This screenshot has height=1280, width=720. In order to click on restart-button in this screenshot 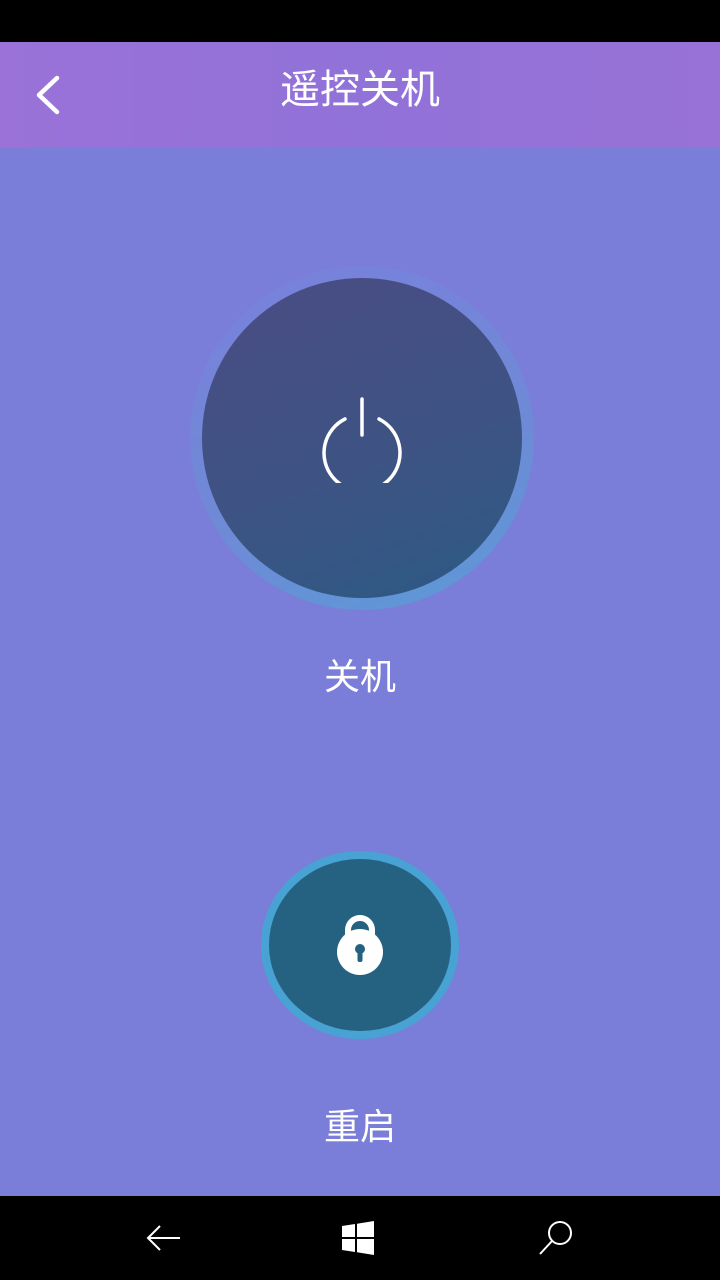, I will do `click(360, 945)`.